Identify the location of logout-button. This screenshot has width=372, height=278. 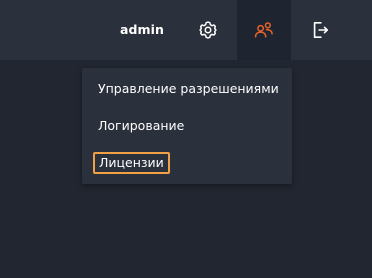
(320, 30).